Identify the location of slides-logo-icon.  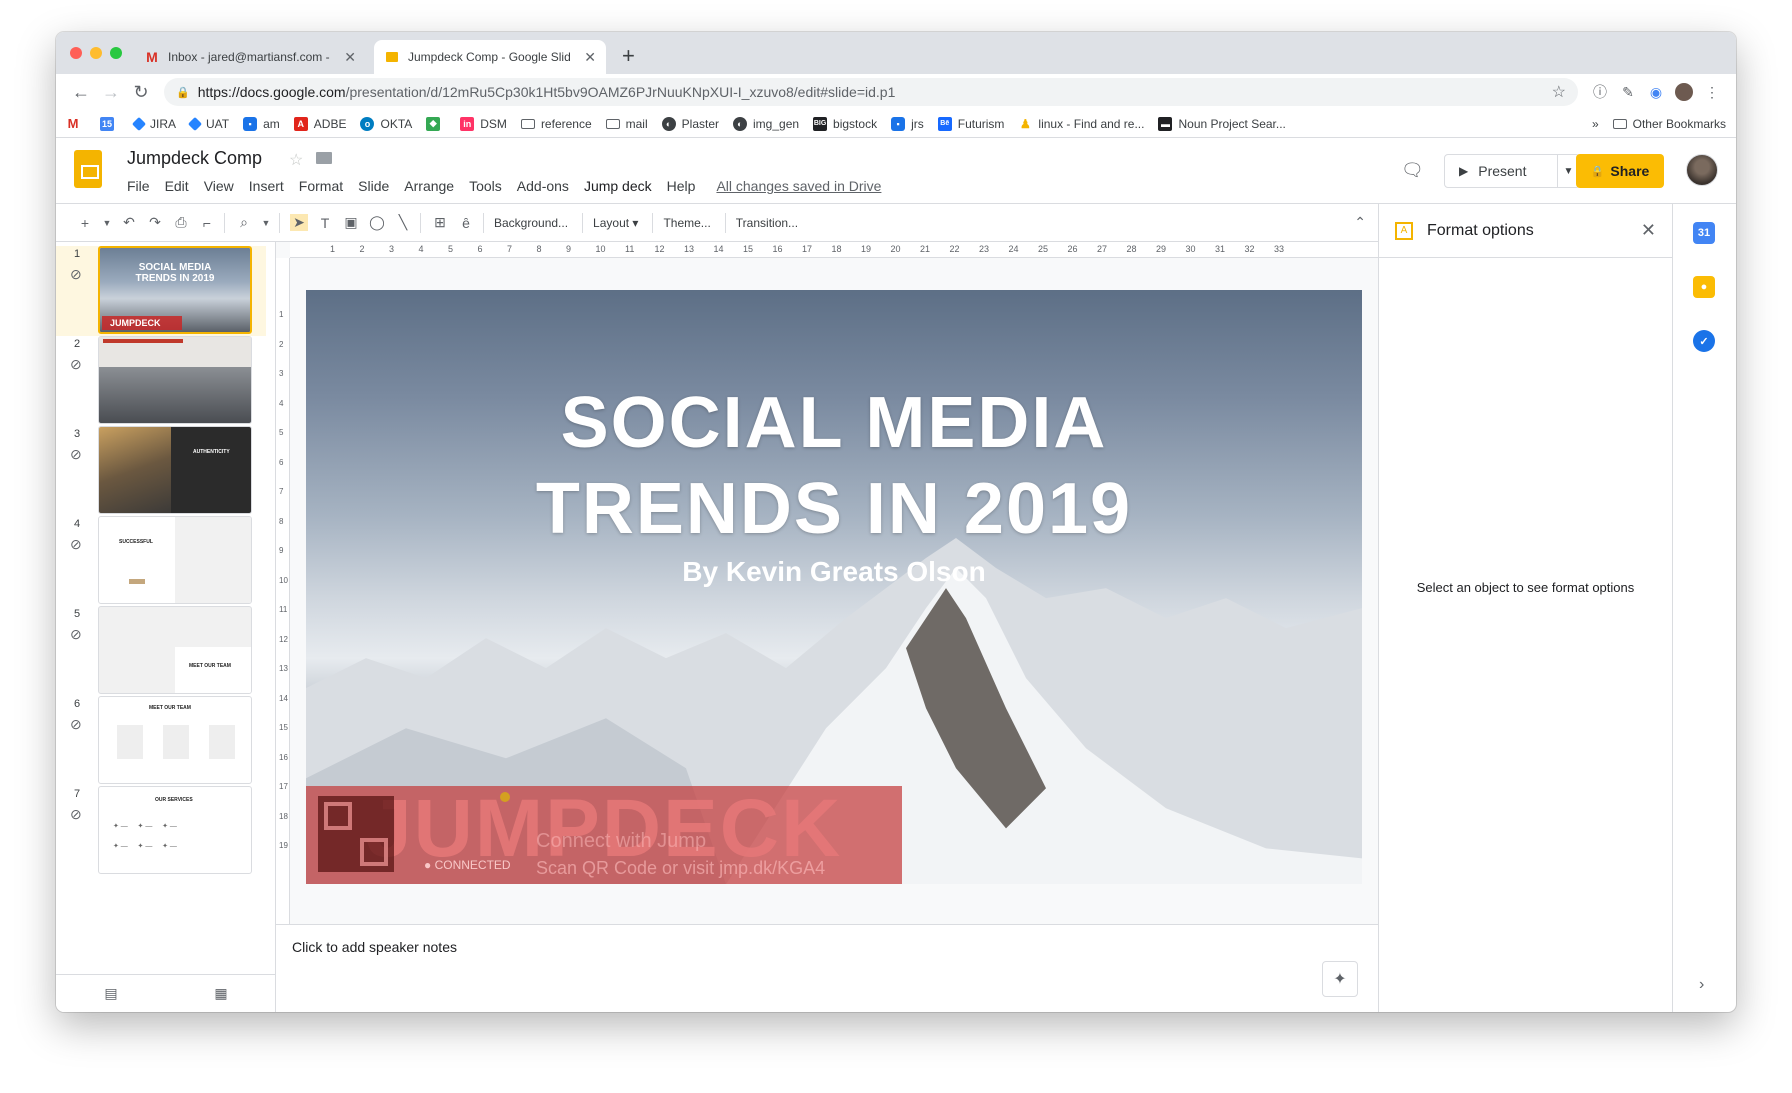
(88, 169).